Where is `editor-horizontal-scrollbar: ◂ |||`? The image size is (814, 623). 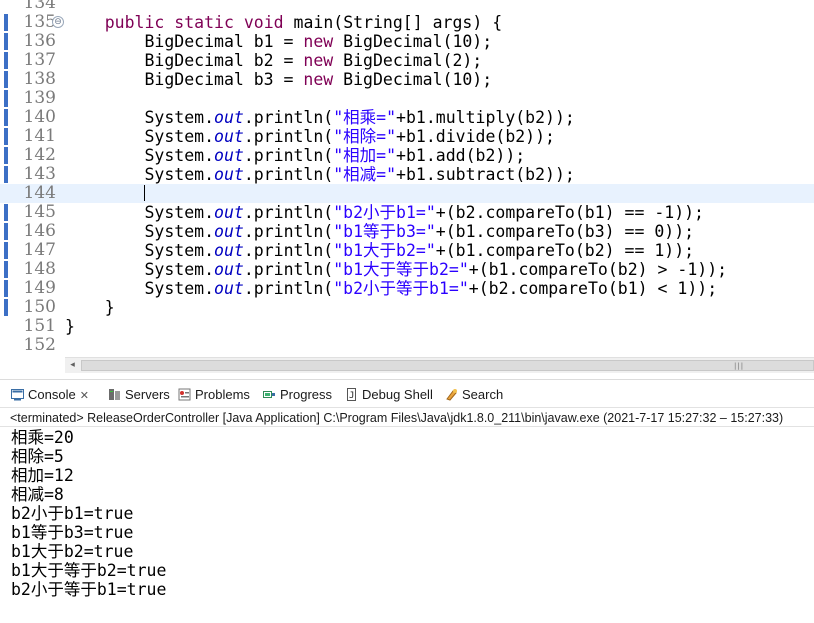
editor-horizontal-scrollbar: ◂ ||| is located at coordinates (439, 365).